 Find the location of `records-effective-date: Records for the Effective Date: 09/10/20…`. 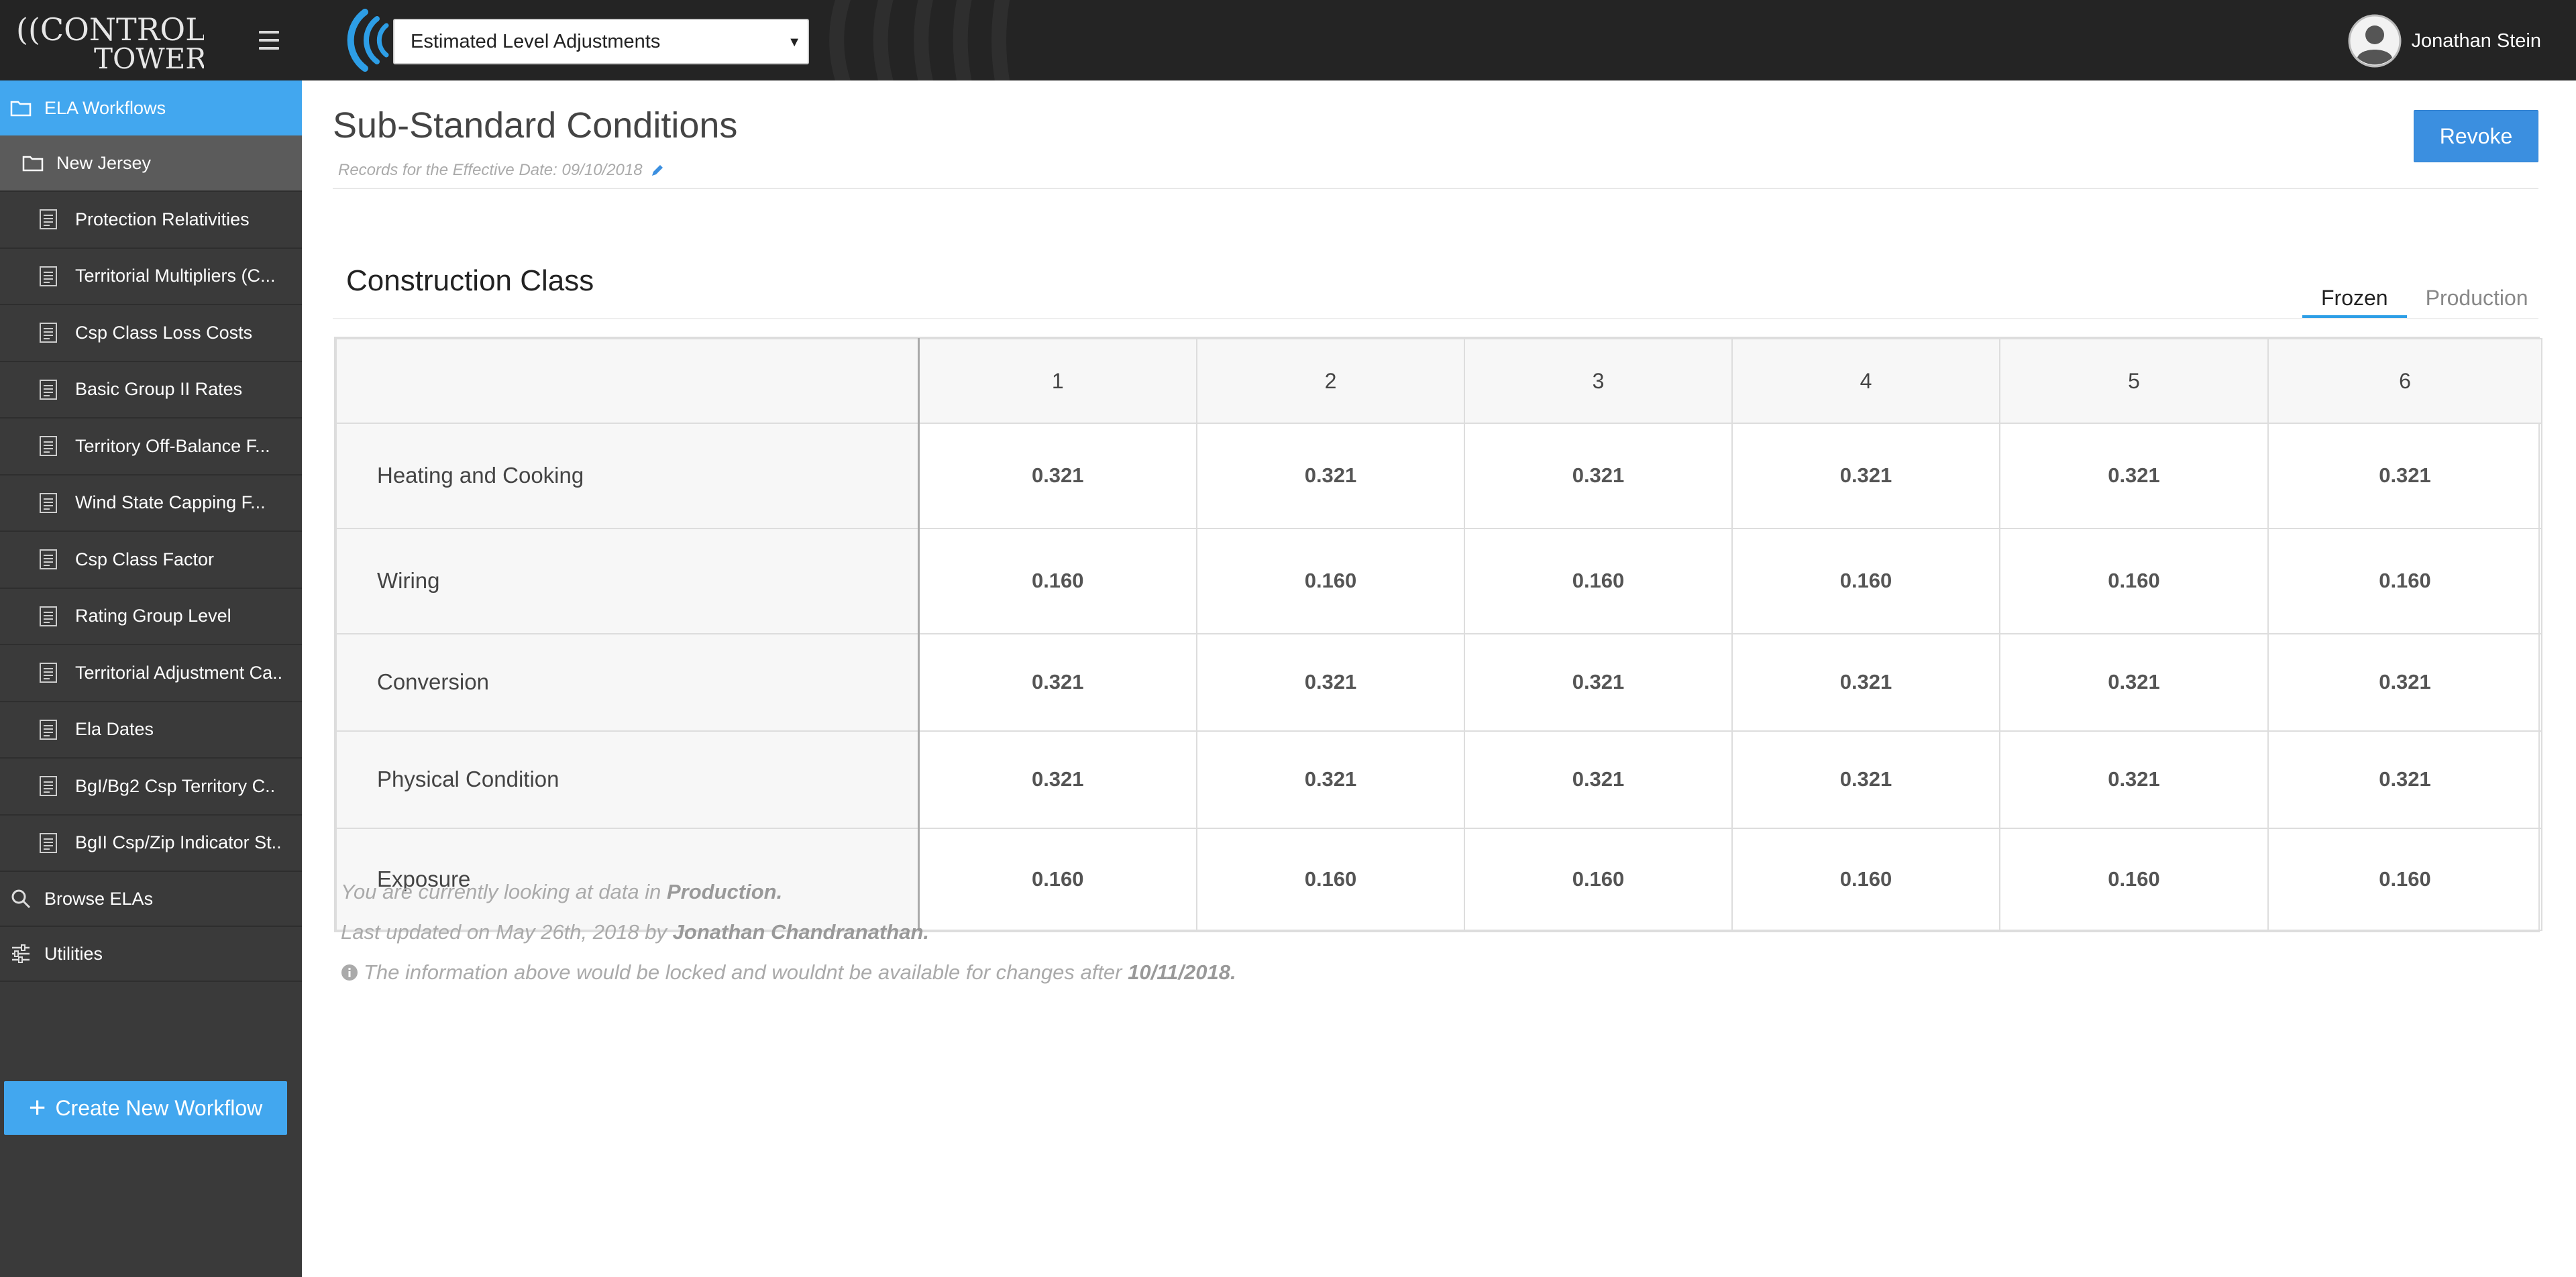

records-effective-date: Records for the Effective Date: 09/10/20… is located at coordinates (501, 170).